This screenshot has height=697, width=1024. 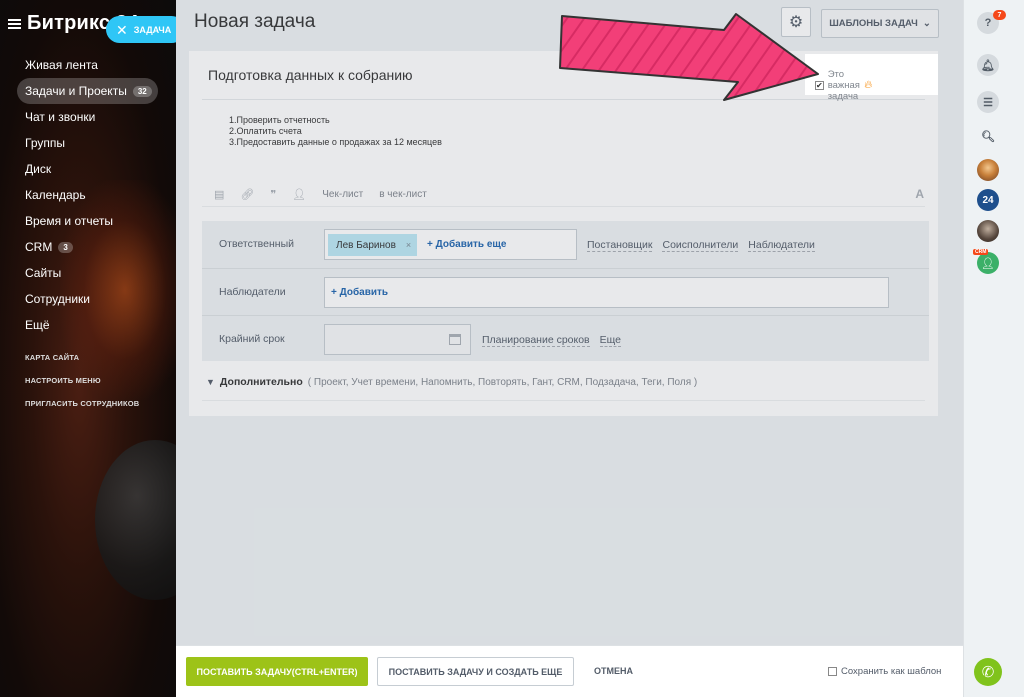 What do you see at coordinates (466, 244) in the screenshot?
I see `add-more-assignee-link: + Добавить еще` at bounding box center [466, 244].